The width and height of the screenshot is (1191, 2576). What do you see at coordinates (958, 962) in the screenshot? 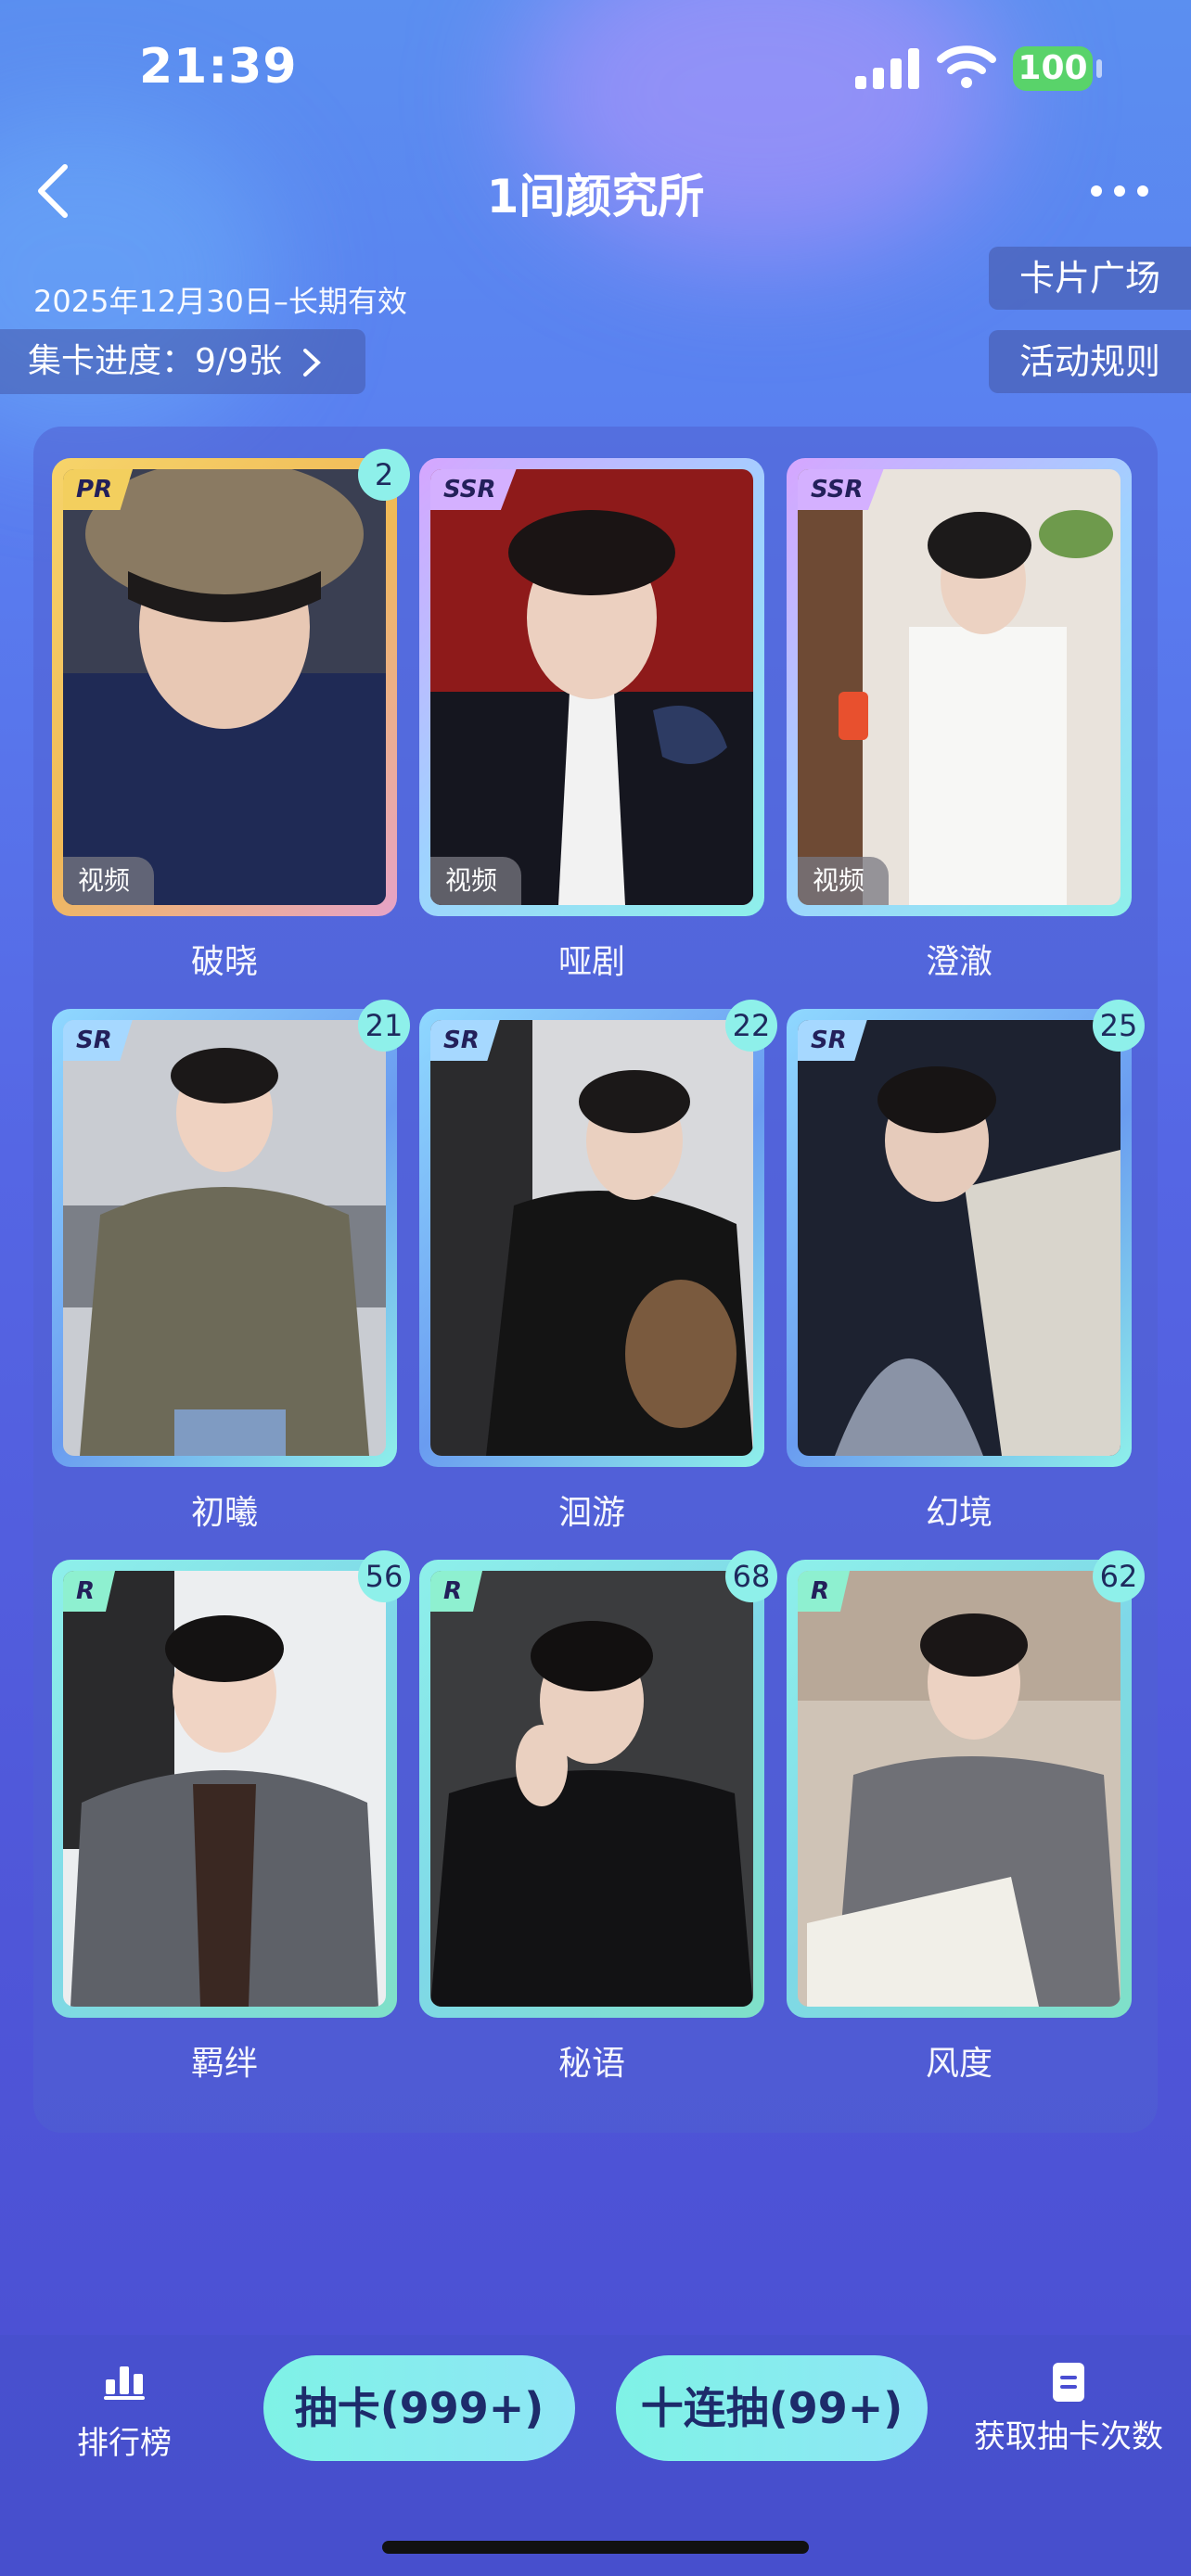
I see `card-name: 澄澈` at bounding box center [958, 962].